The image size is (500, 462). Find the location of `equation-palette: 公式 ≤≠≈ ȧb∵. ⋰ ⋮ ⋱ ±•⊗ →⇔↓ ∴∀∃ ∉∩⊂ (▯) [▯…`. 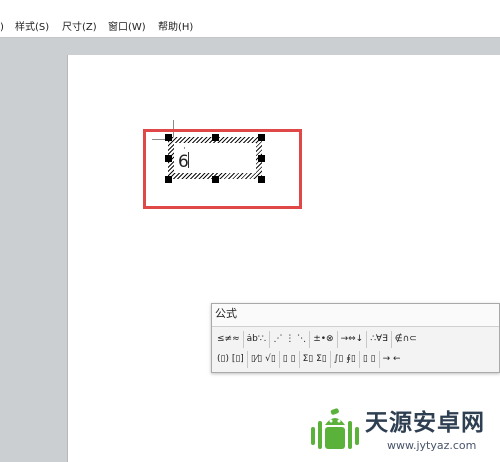

equation-palette: 公式 ≤≠≈ ȧb∵. ⋰ ⋮ ⋱ ±•⊗ →⇔↓ ∴∀∃ ∉∩⊂ (▯) [▯… is located at coordinates (355, 338).